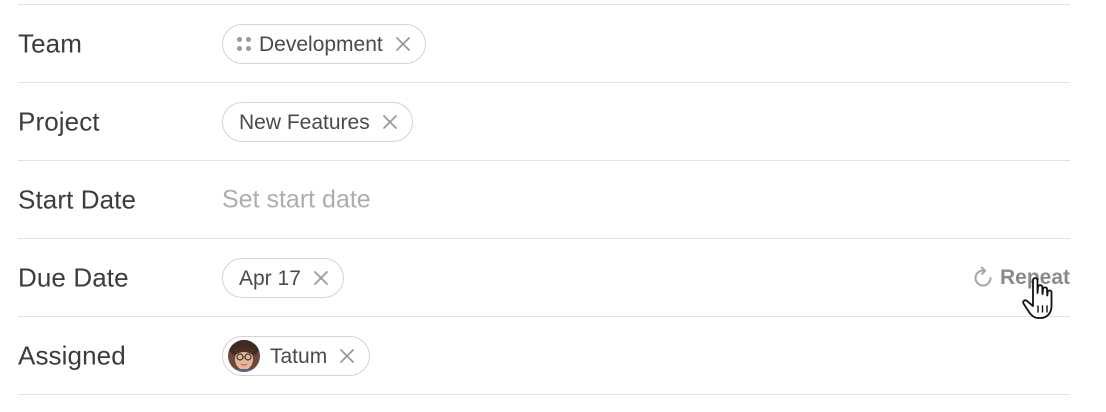 The image size is (1106, 412). I want to click on due-date-value: Apr 17, so click(283, 278).